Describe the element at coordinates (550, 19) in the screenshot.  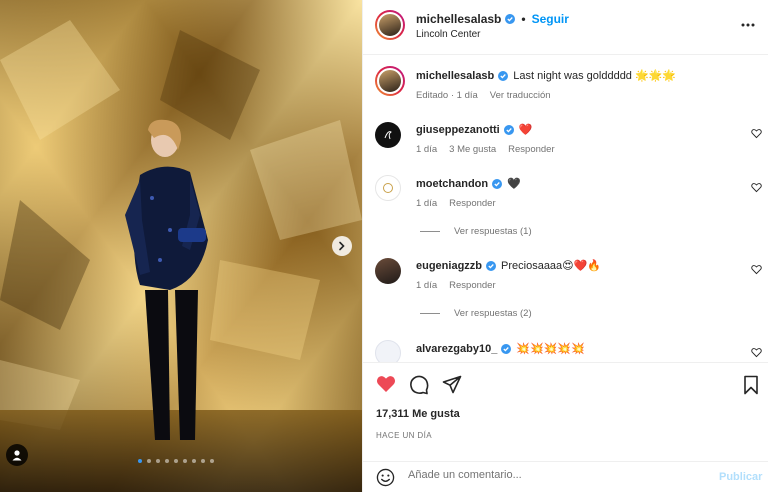
I see `follow-button: Seguir` at that location.